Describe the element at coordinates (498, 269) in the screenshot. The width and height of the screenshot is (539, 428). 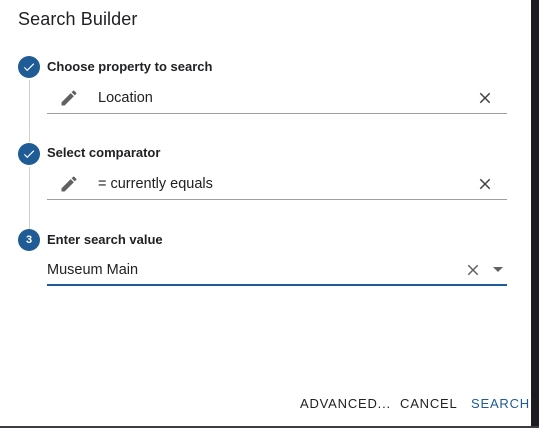
I see `chevron-down-icon` at that location.